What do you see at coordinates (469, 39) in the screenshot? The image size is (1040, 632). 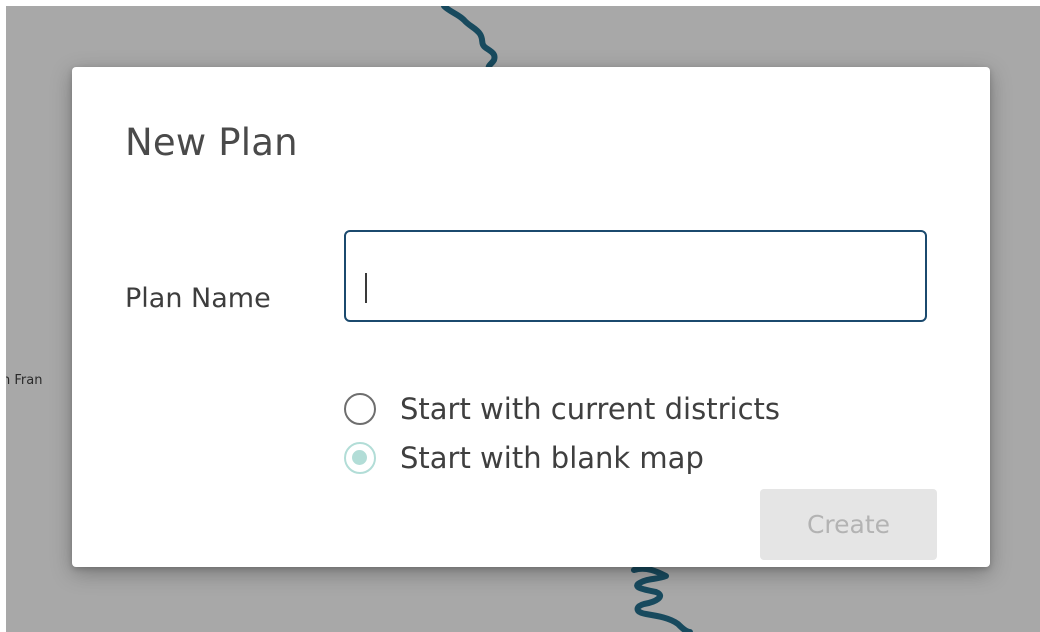 I see `map-boundary-line-north` at bounding box center [469, 39].